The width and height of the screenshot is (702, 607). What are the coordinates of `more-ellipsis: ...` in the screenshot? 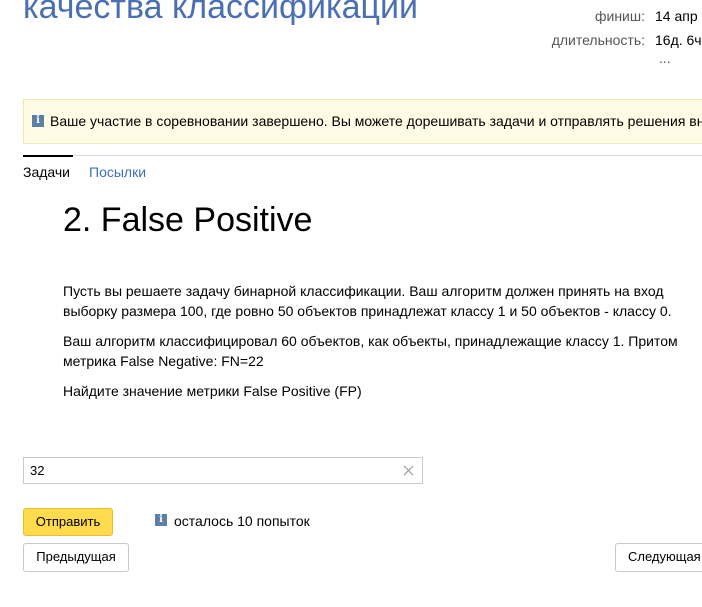 It's located at (665, 58).